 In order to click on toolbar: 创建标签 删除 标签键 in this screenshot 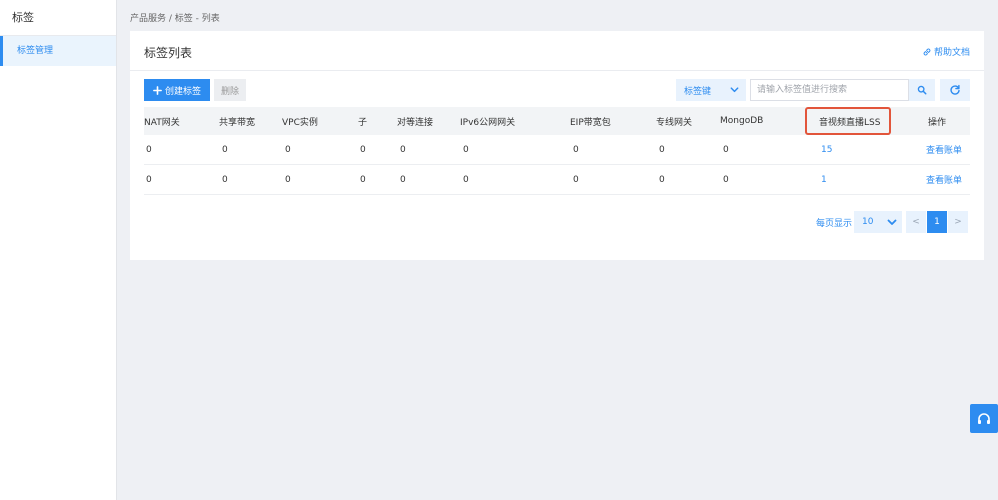, I will do `click(557, 90)`.